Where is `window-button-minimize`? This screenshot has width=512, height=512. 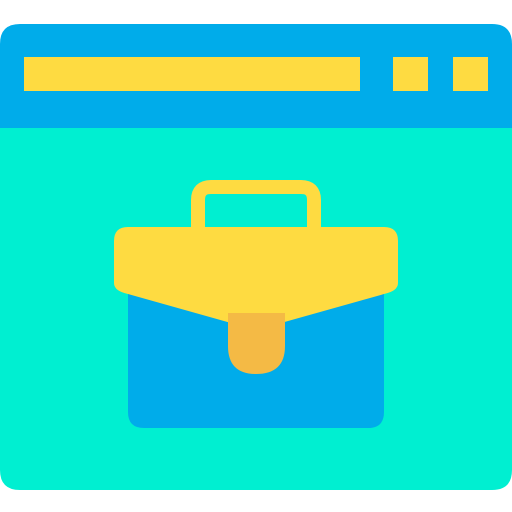
window-button-minimize is located at coordinates (410, 74).